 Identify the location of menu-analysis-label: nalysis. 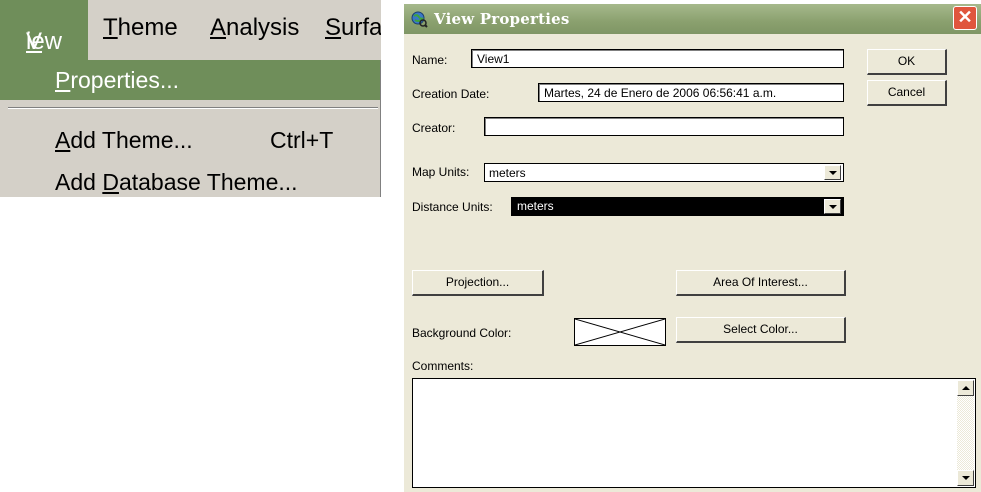
(263, 27).